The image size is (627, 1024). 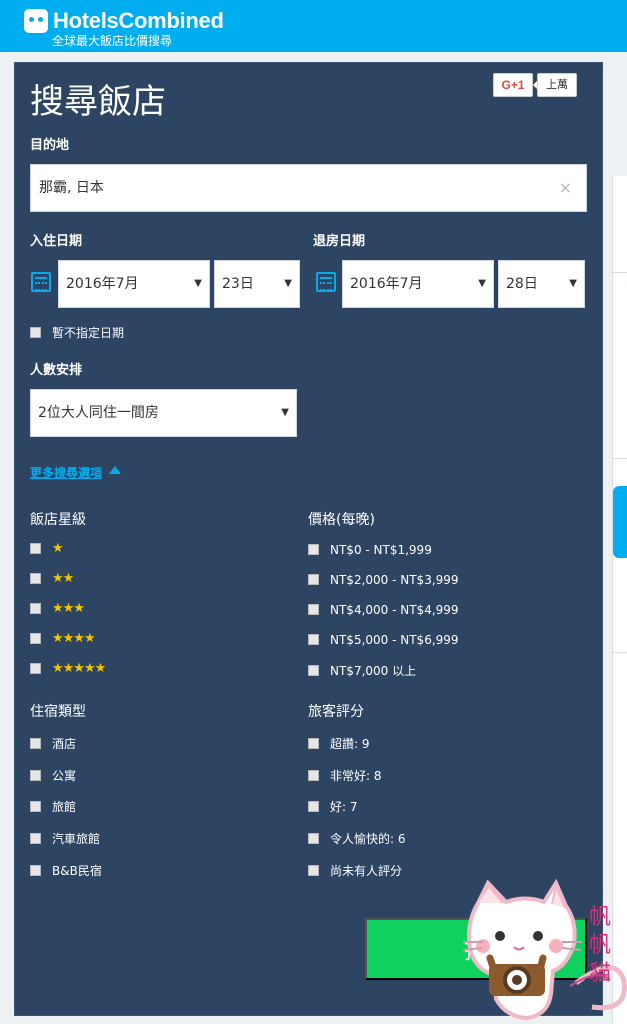 I want to click on watermark-text: 帆帆貓, so click(x=599, y=945).